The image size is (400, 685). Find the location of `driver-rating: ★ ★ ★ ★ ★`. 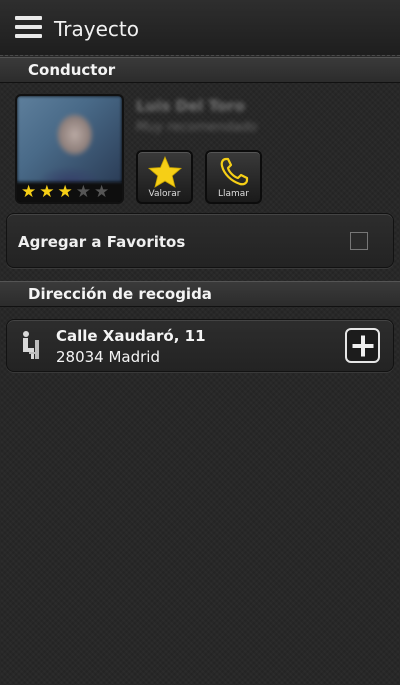

driver-rating: ★ ★ ★ ★ ★ is located at coordinates (69, 192).